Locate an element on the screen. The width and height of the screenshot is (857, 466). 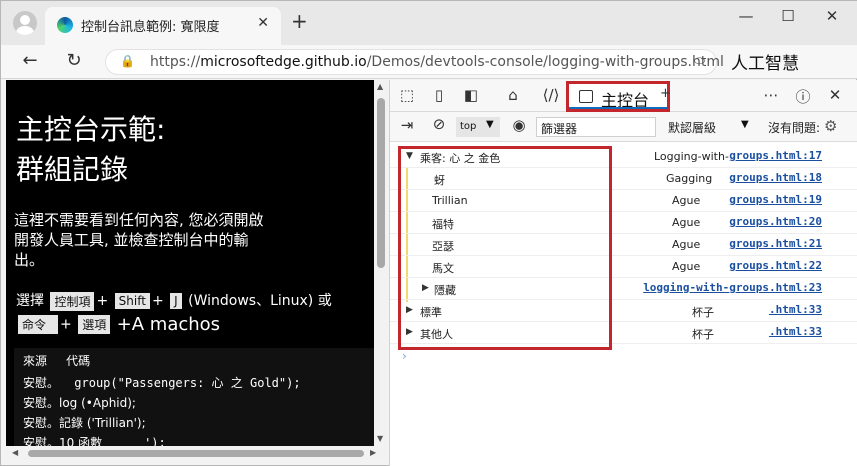
source-link: groups.html:17 is located at coordinates (775, 155).